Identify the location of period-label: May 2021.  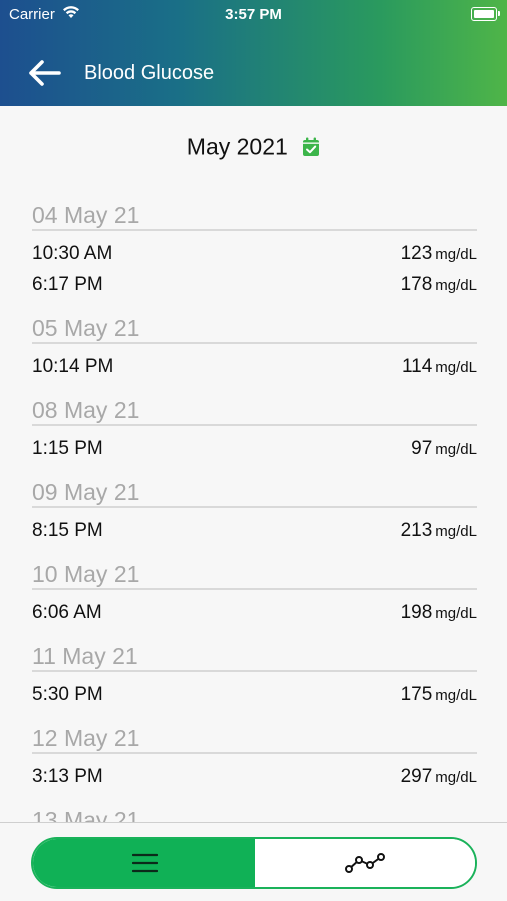
(237, 146).